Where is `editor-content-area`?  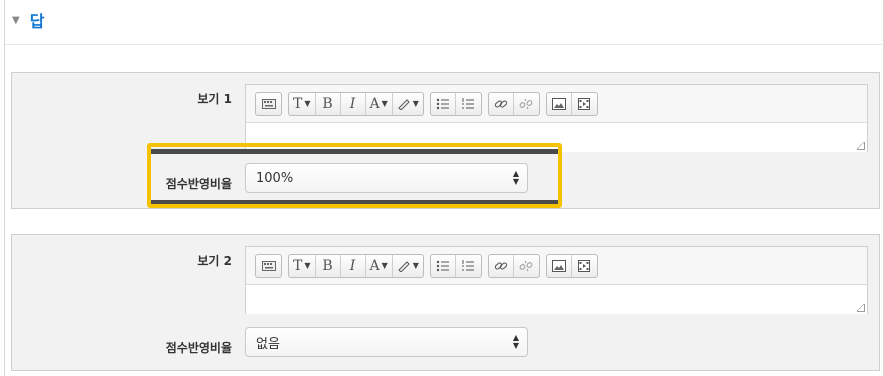 editor-content-area is located at coordinates (556, 299).